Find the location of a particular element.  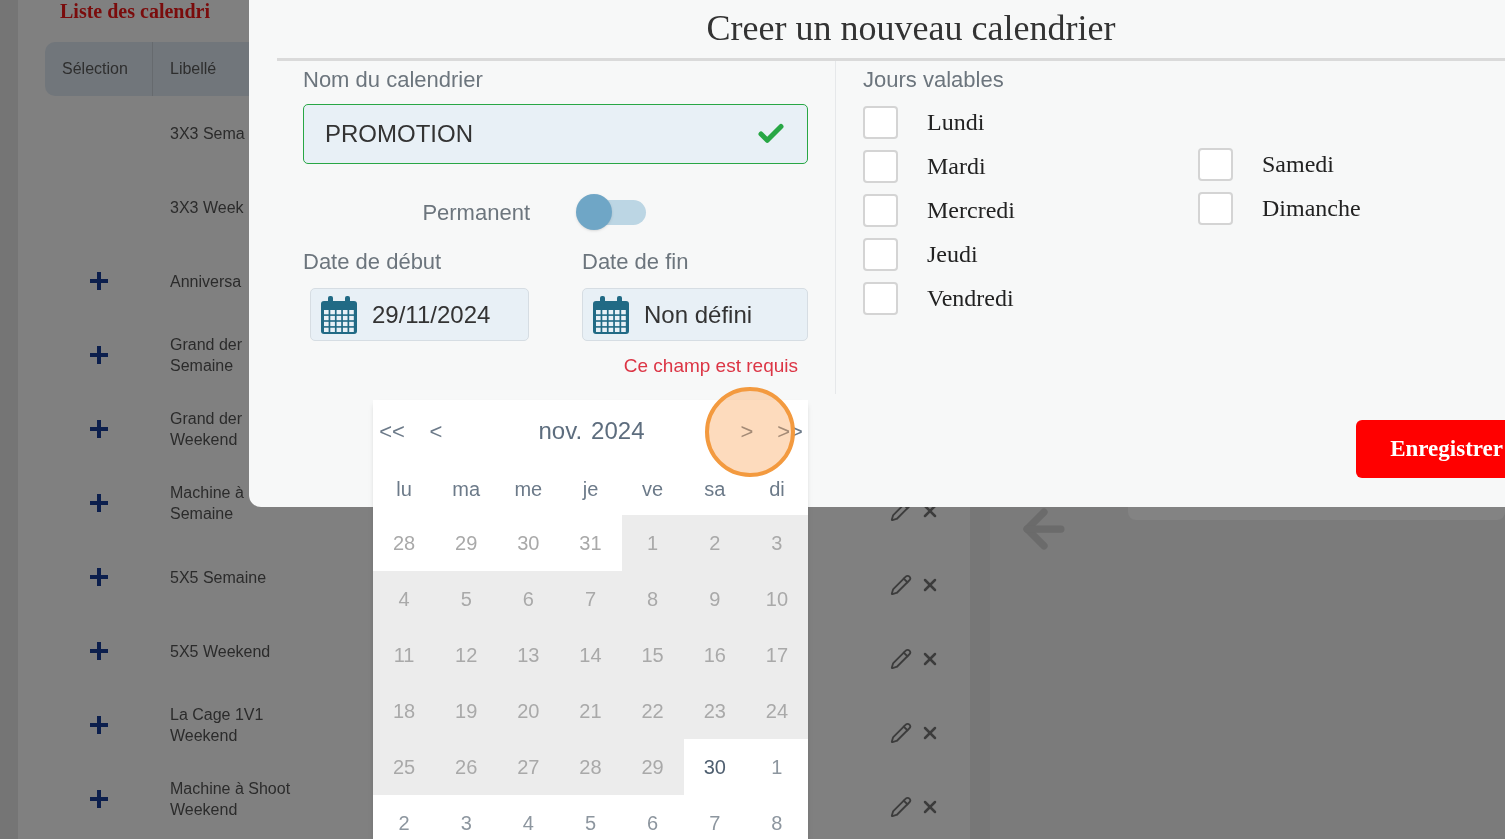

checkbox-label: Mercredi is located at coordinates (971, 210).